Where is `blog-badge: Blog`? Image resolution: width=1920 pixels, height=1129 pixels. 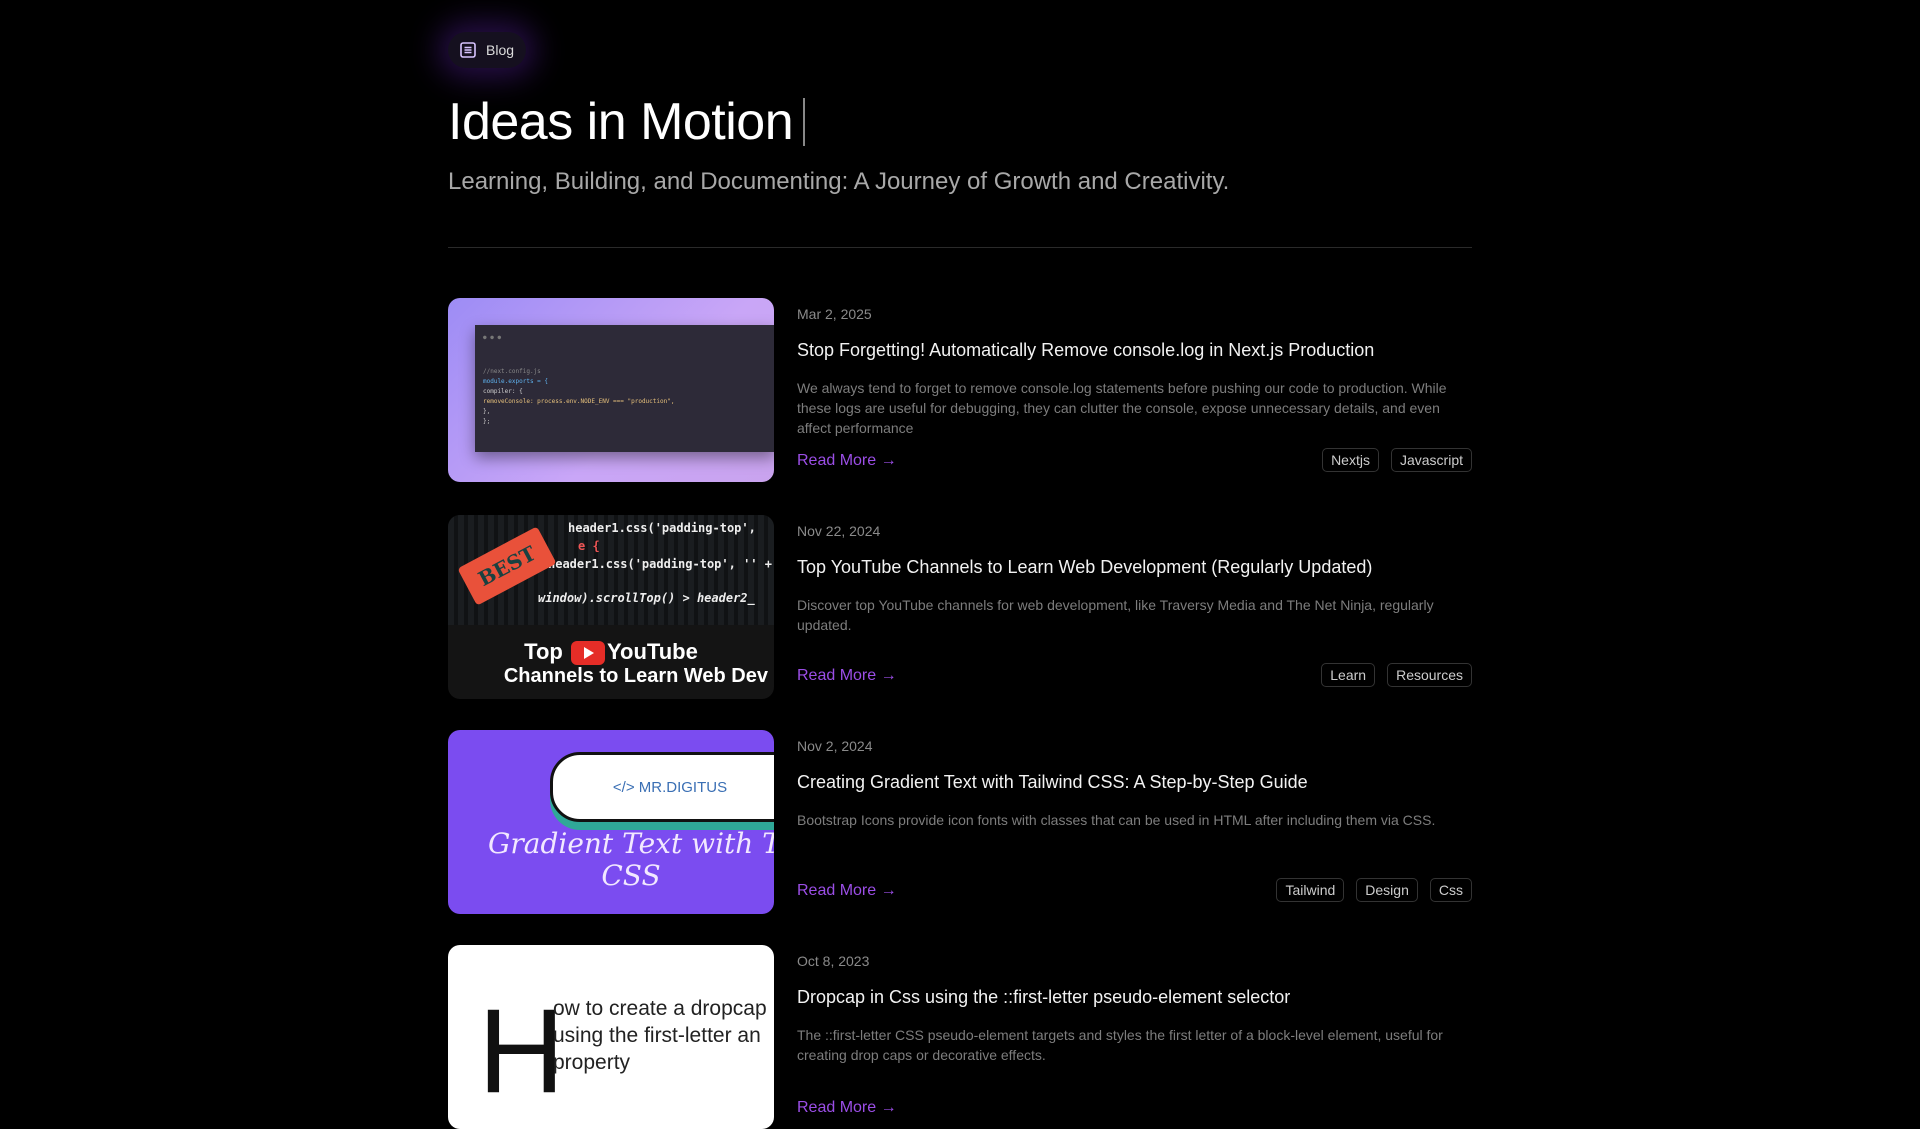 blog-badge: Blog is located at coordinates (487, 50).